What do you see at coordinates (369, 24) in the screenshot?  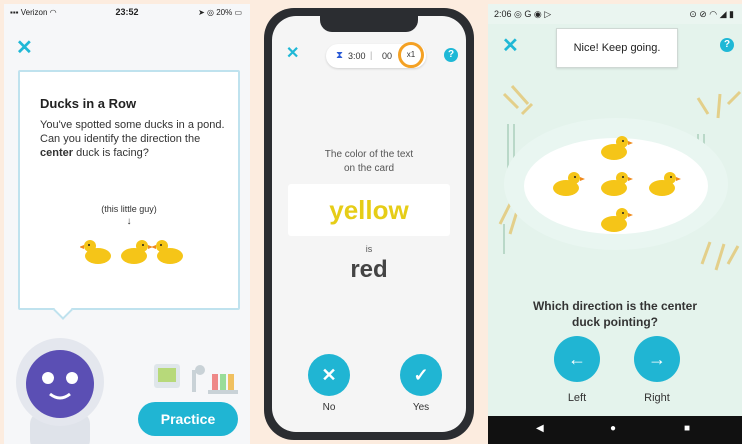 I see `phone-notch` at bounding box center [369, 24].